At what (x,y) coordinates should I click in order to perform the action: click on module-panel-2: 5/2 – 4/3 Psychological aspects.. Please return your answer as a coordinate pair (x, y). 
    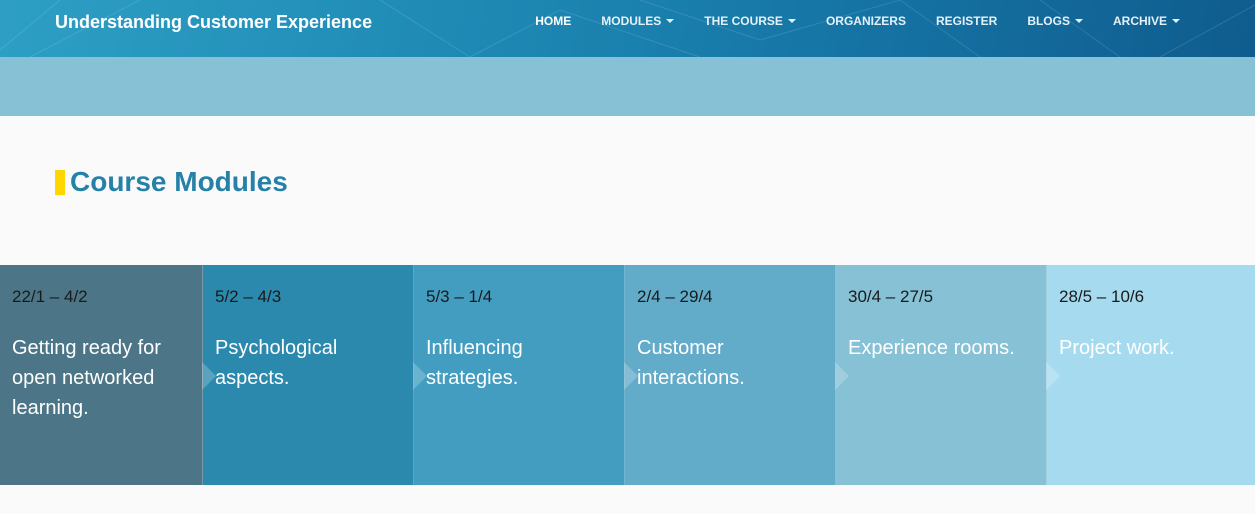
    Looking at the image, I should click on (308, 375).